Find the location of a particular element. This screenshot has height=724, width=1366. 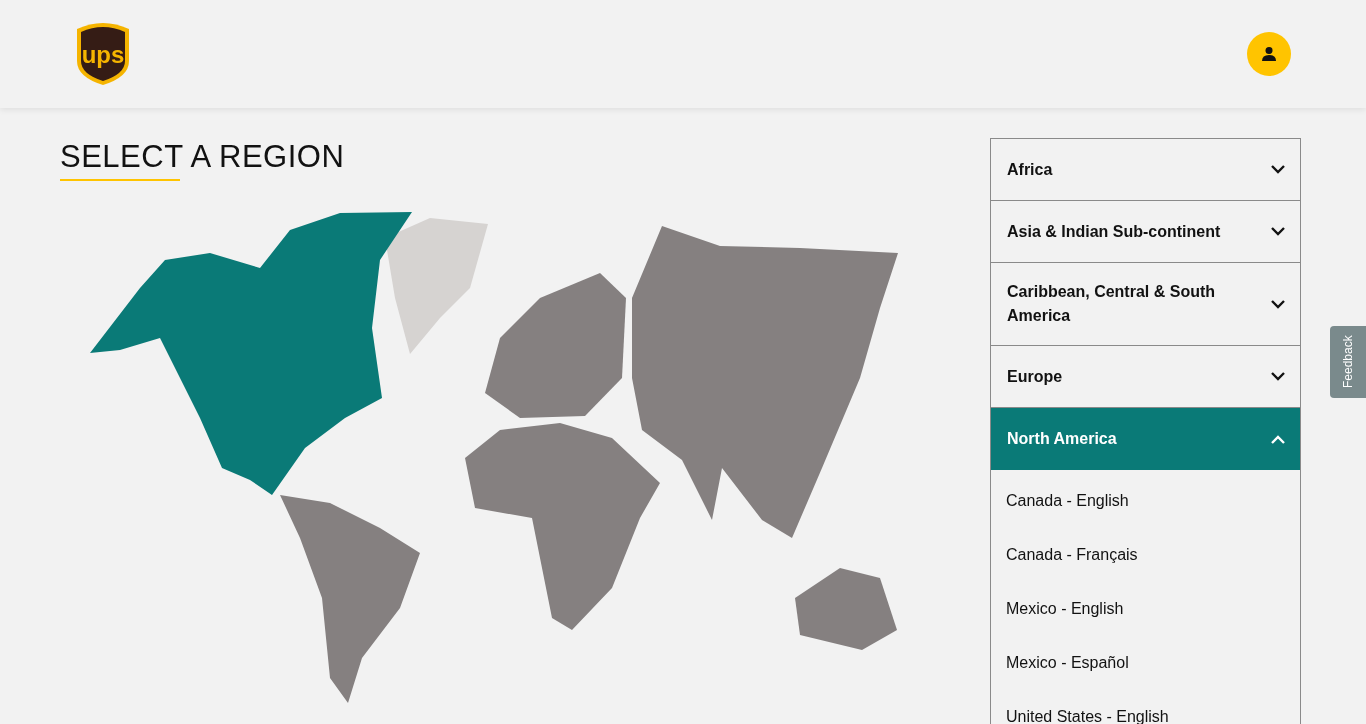

region-header: Asia & Indian Sub-continent is located at coordinates (1145, 232).